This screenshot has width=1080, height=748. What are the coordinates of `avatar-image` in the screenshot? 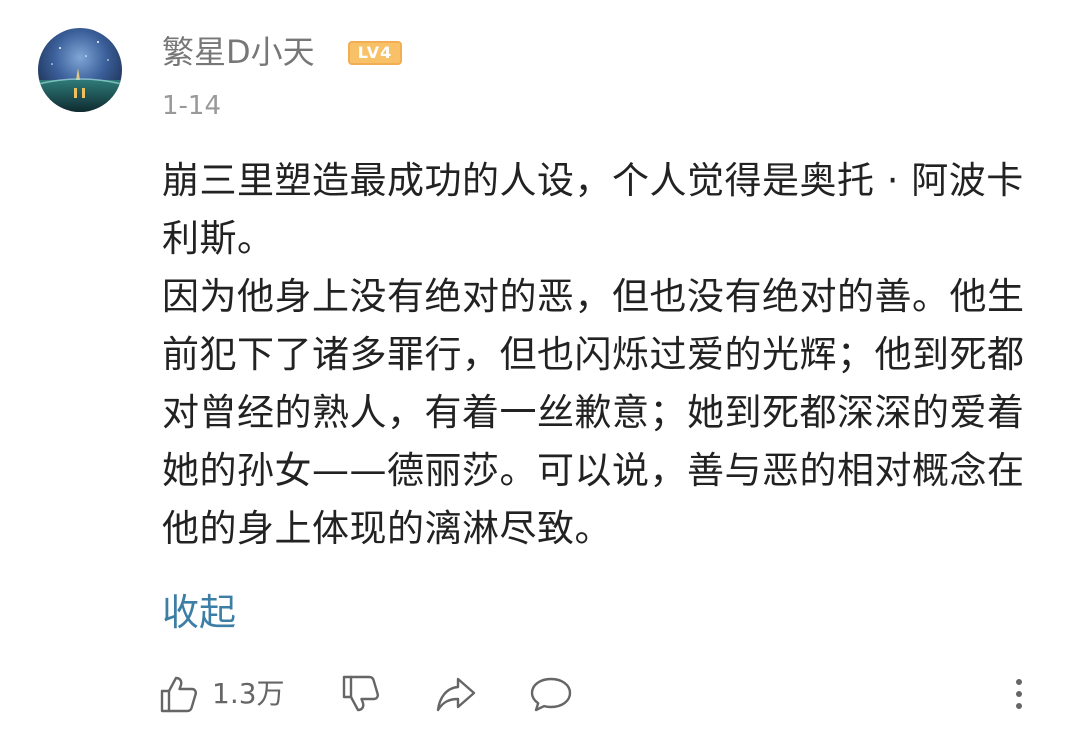 It's located at (80, 70).